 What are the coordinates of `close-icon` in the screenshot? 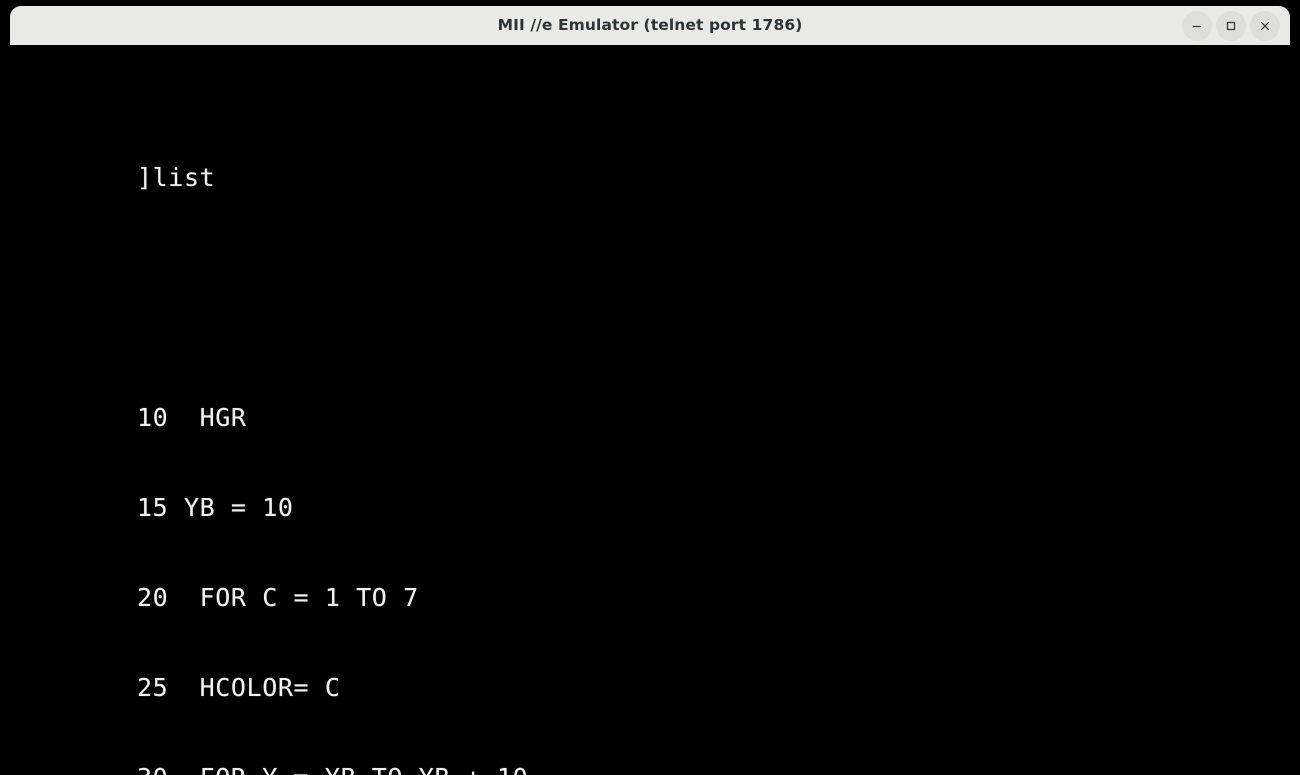 It's located at (1265, 26).